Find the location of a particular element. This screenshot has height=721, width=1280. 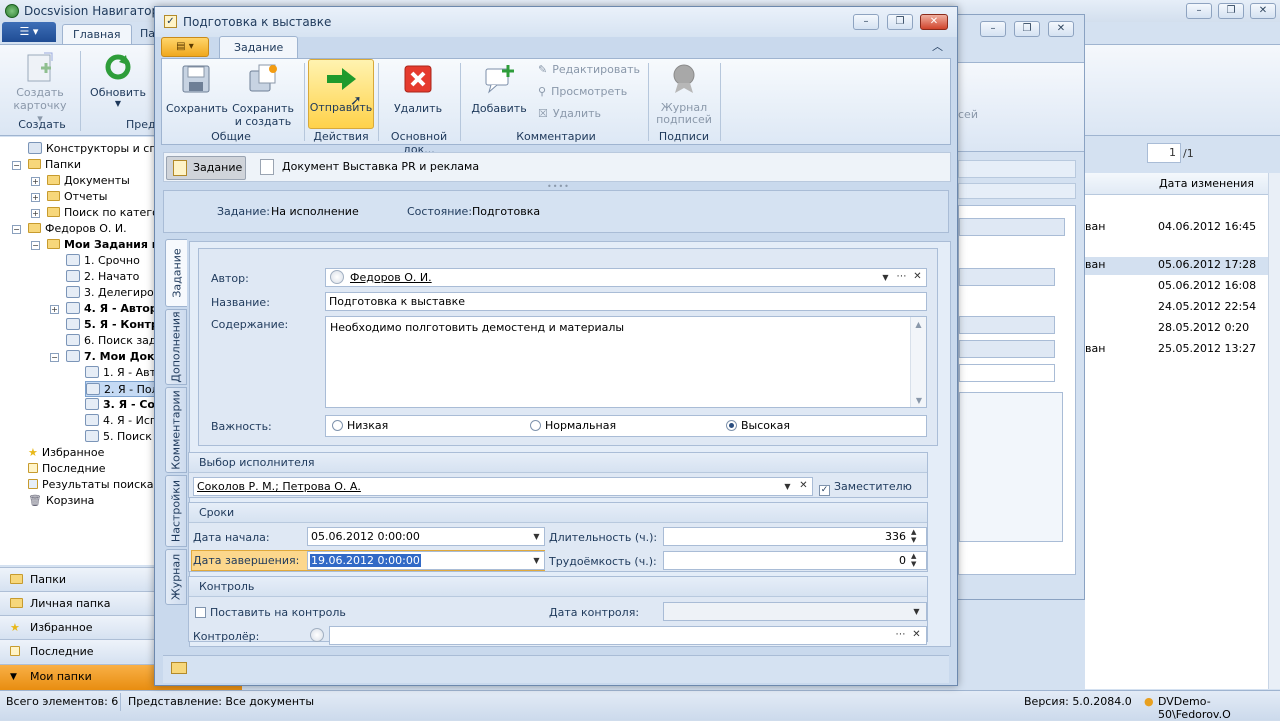

tree-item: Последние is located at coordinates (67, 469).